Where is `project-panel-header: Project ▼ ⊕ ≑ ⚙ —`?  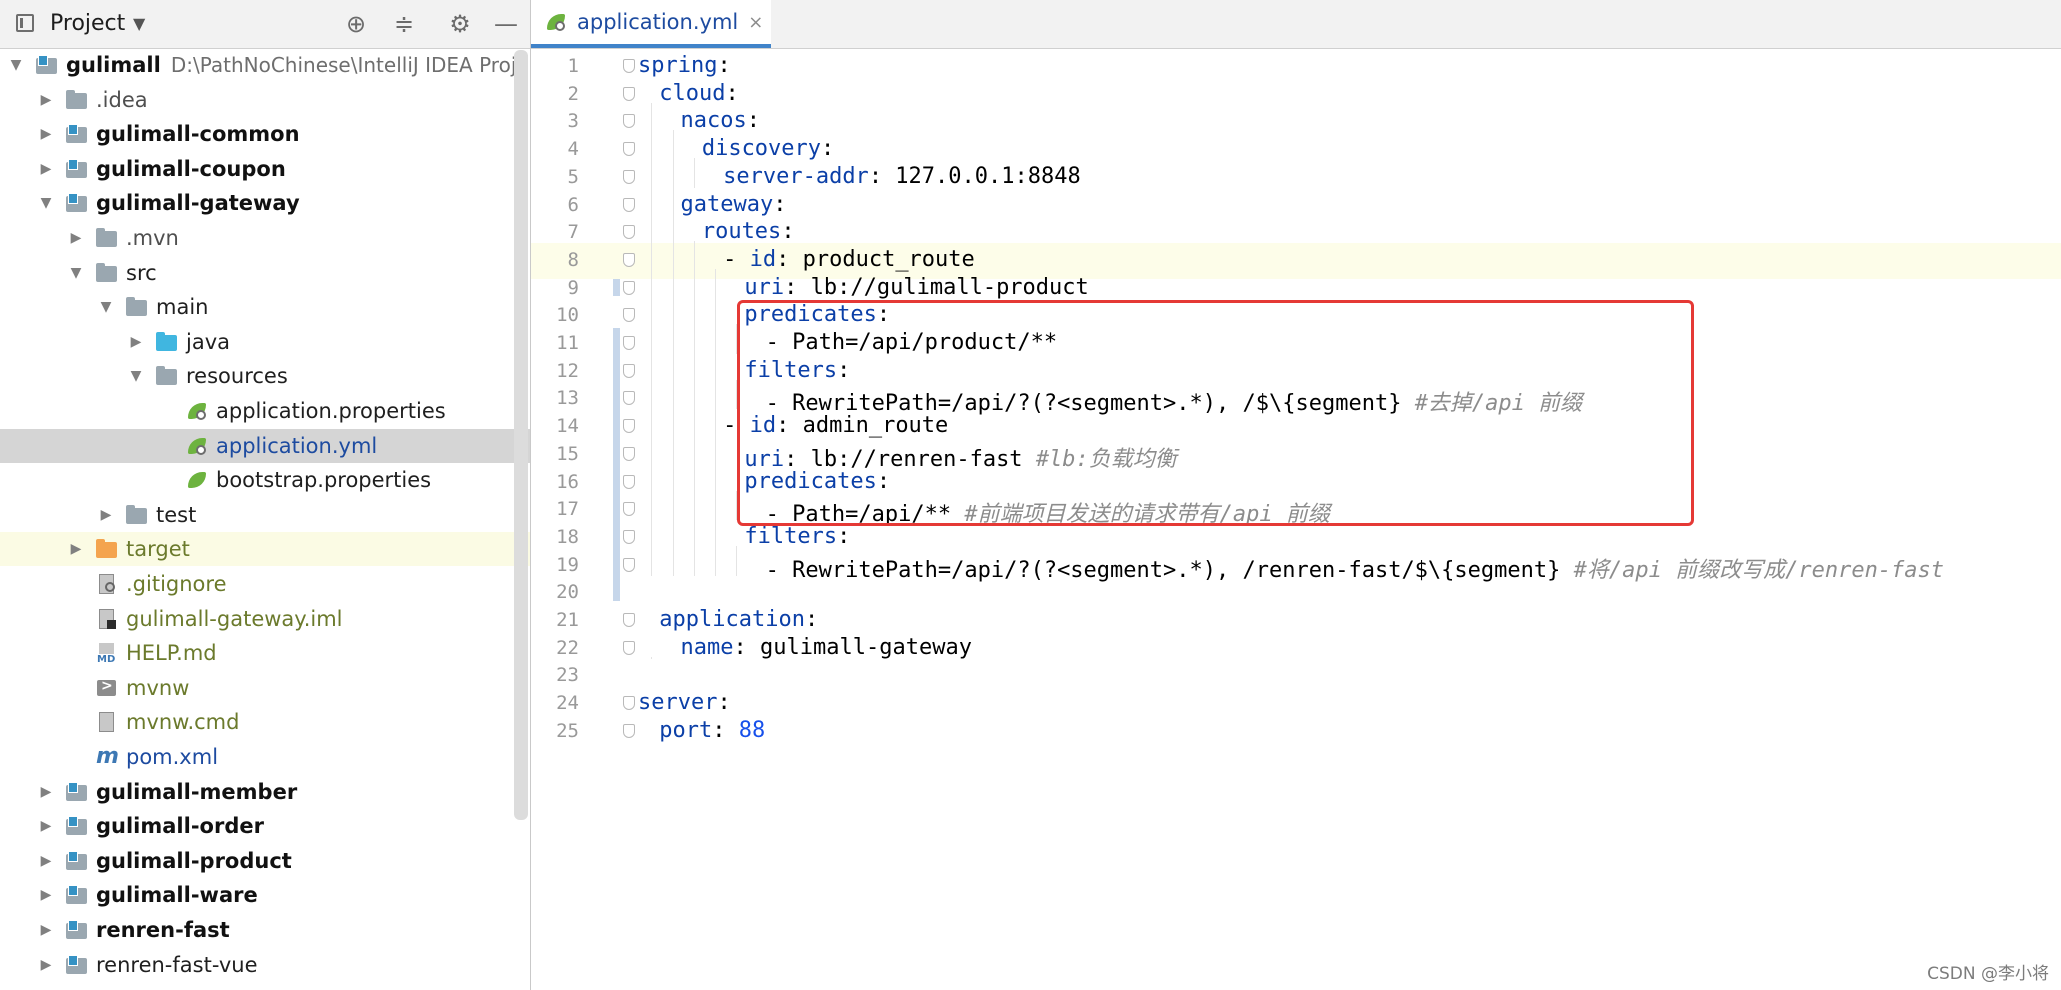 project-panel-header: Project ▼ ⊕ ≑ ⚙ — is located at coordinates (265, 24).